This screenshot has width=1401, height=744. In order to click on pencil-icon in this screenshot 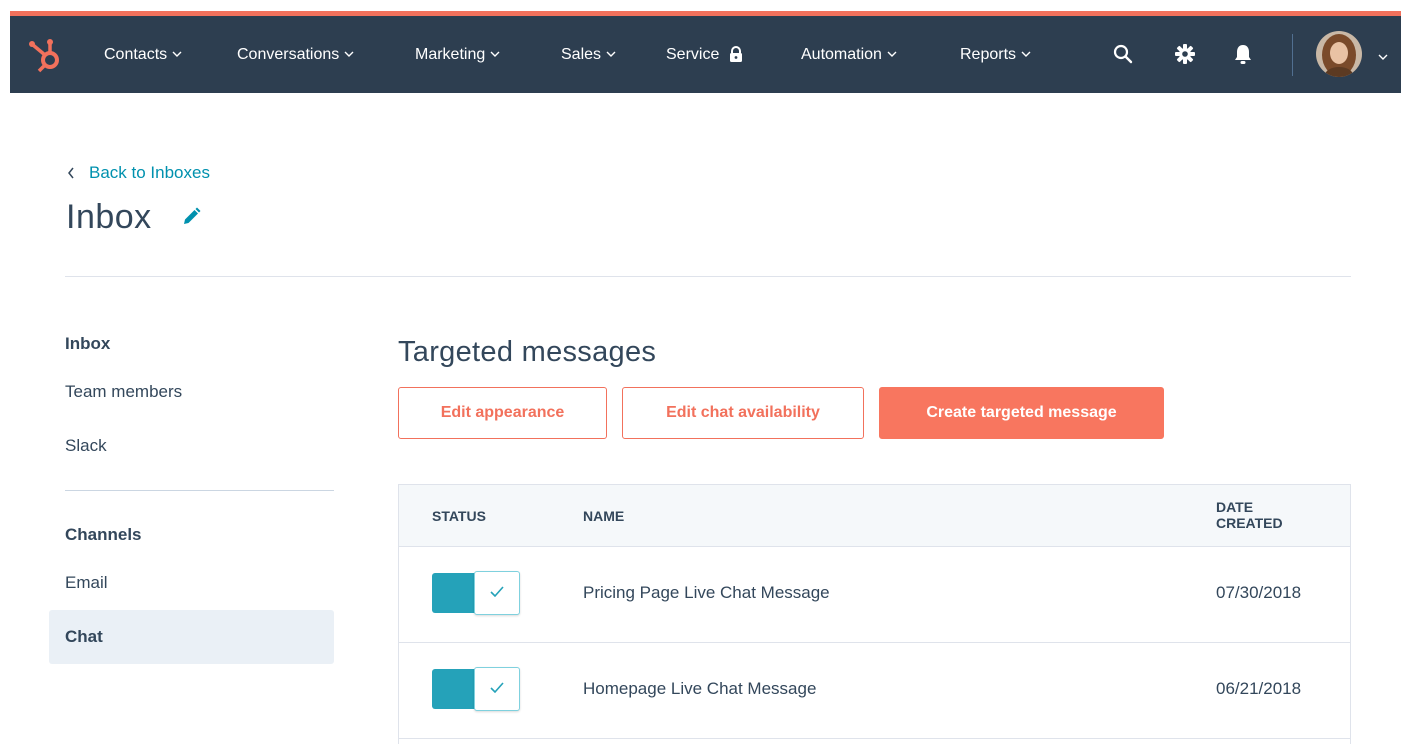, I will do `click(191, 219)`.